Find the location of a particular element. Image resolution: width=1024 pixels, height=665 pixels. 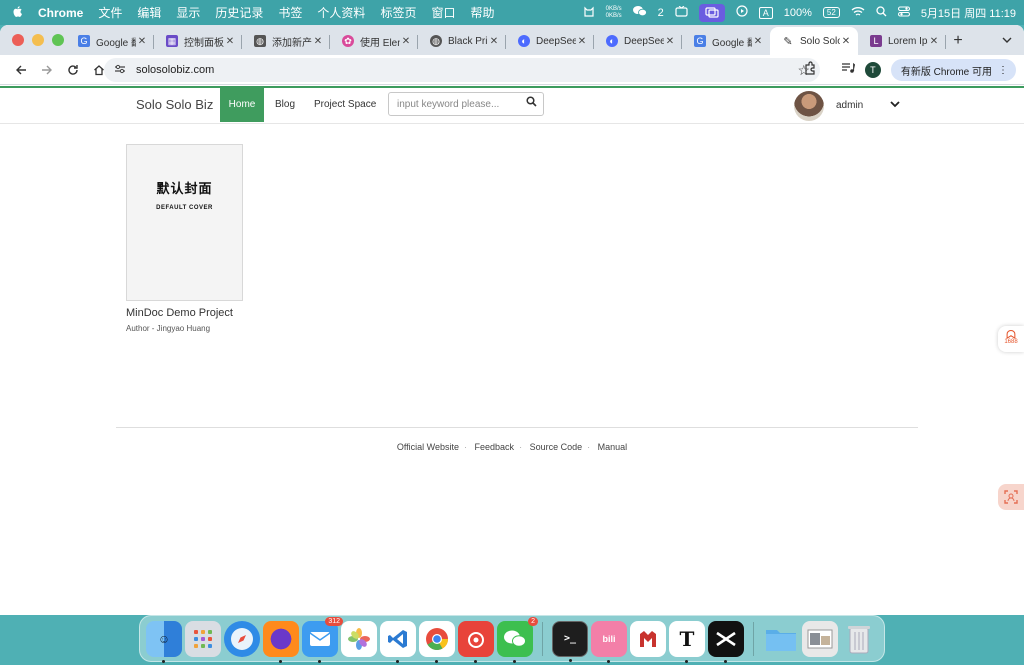

bilibili-icon: bili is located at coordinates (609, 641).